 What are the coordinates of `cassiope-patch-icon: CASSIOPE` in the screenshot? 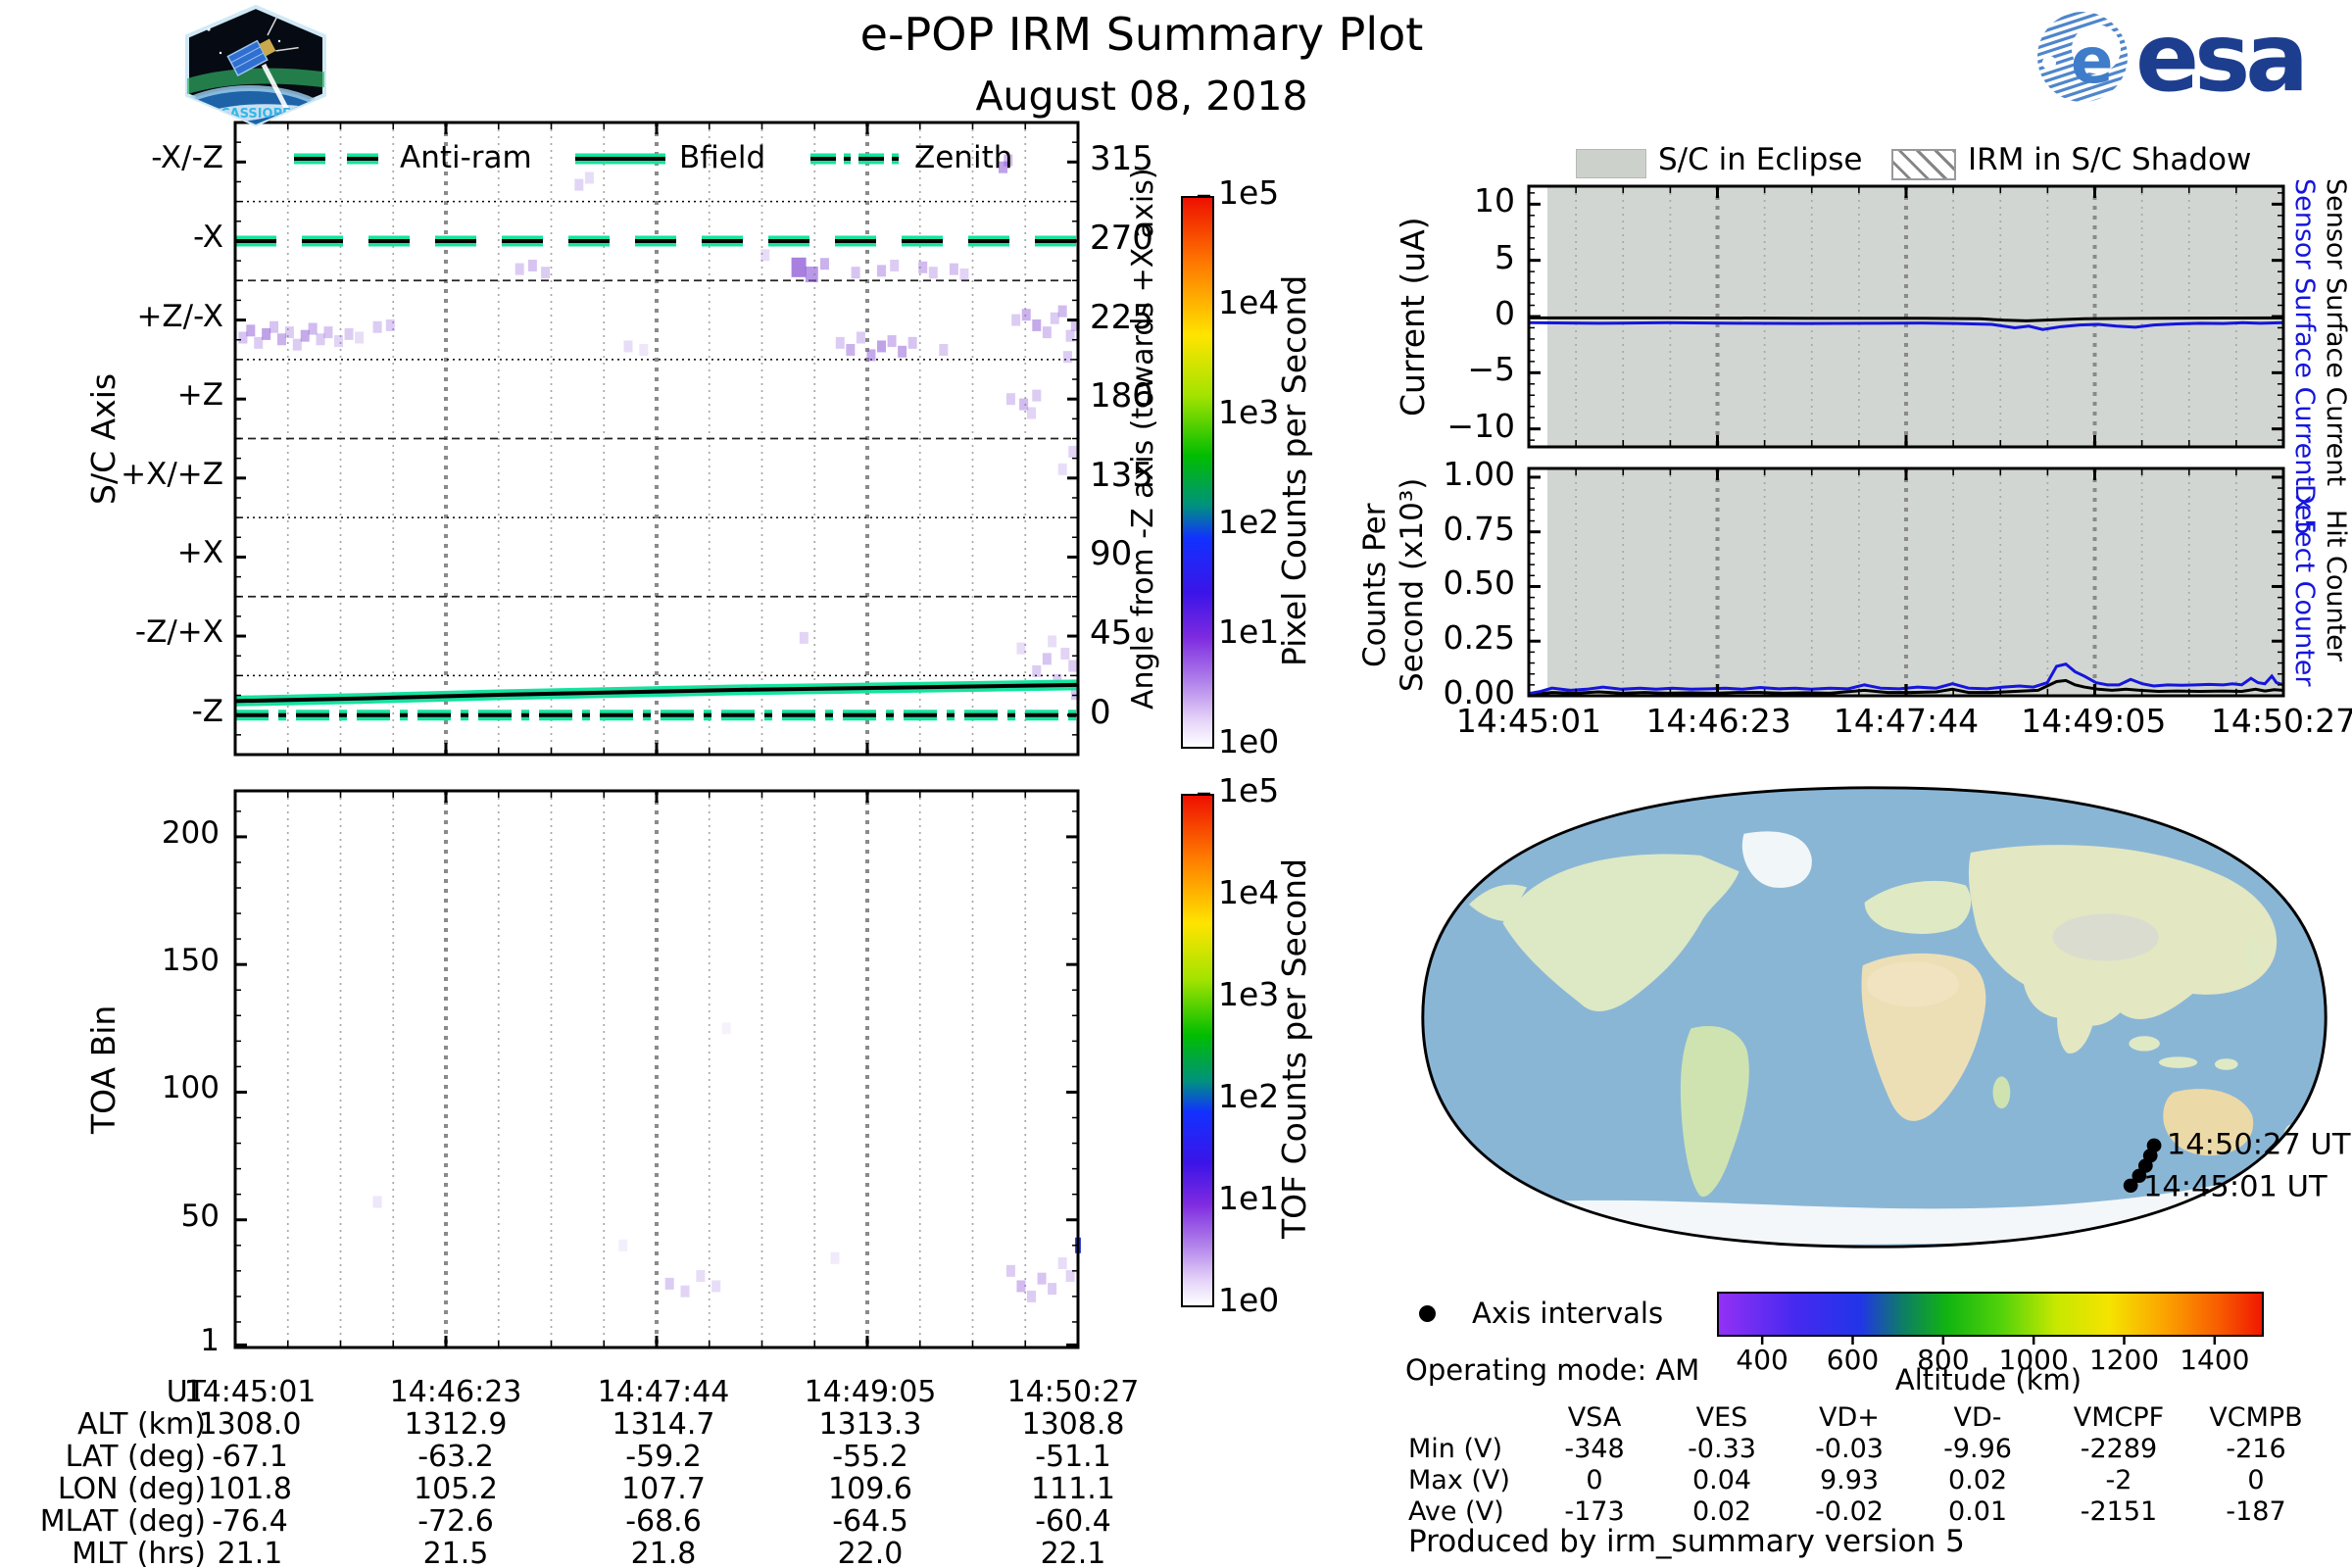 It's located at (255, 65).